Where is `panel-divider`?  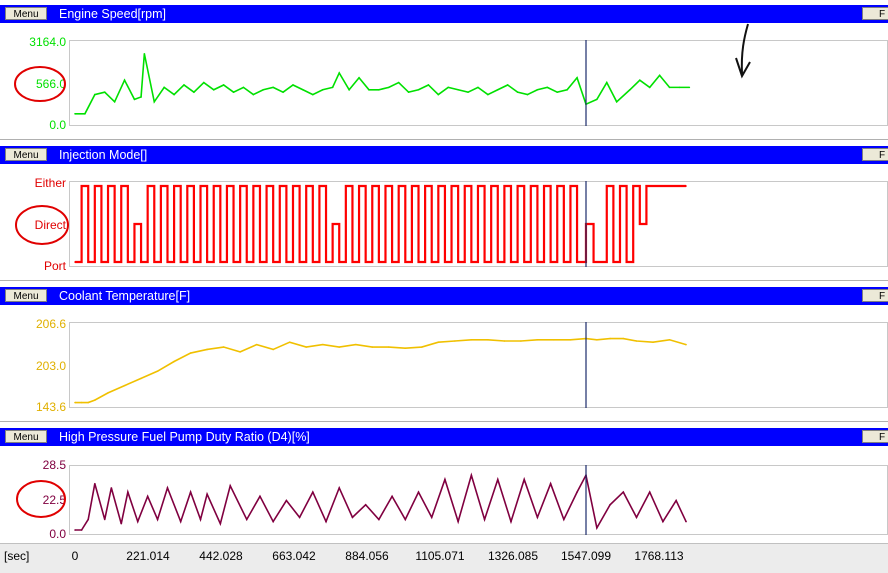
panel-divider is located at coordinates (444, 421).